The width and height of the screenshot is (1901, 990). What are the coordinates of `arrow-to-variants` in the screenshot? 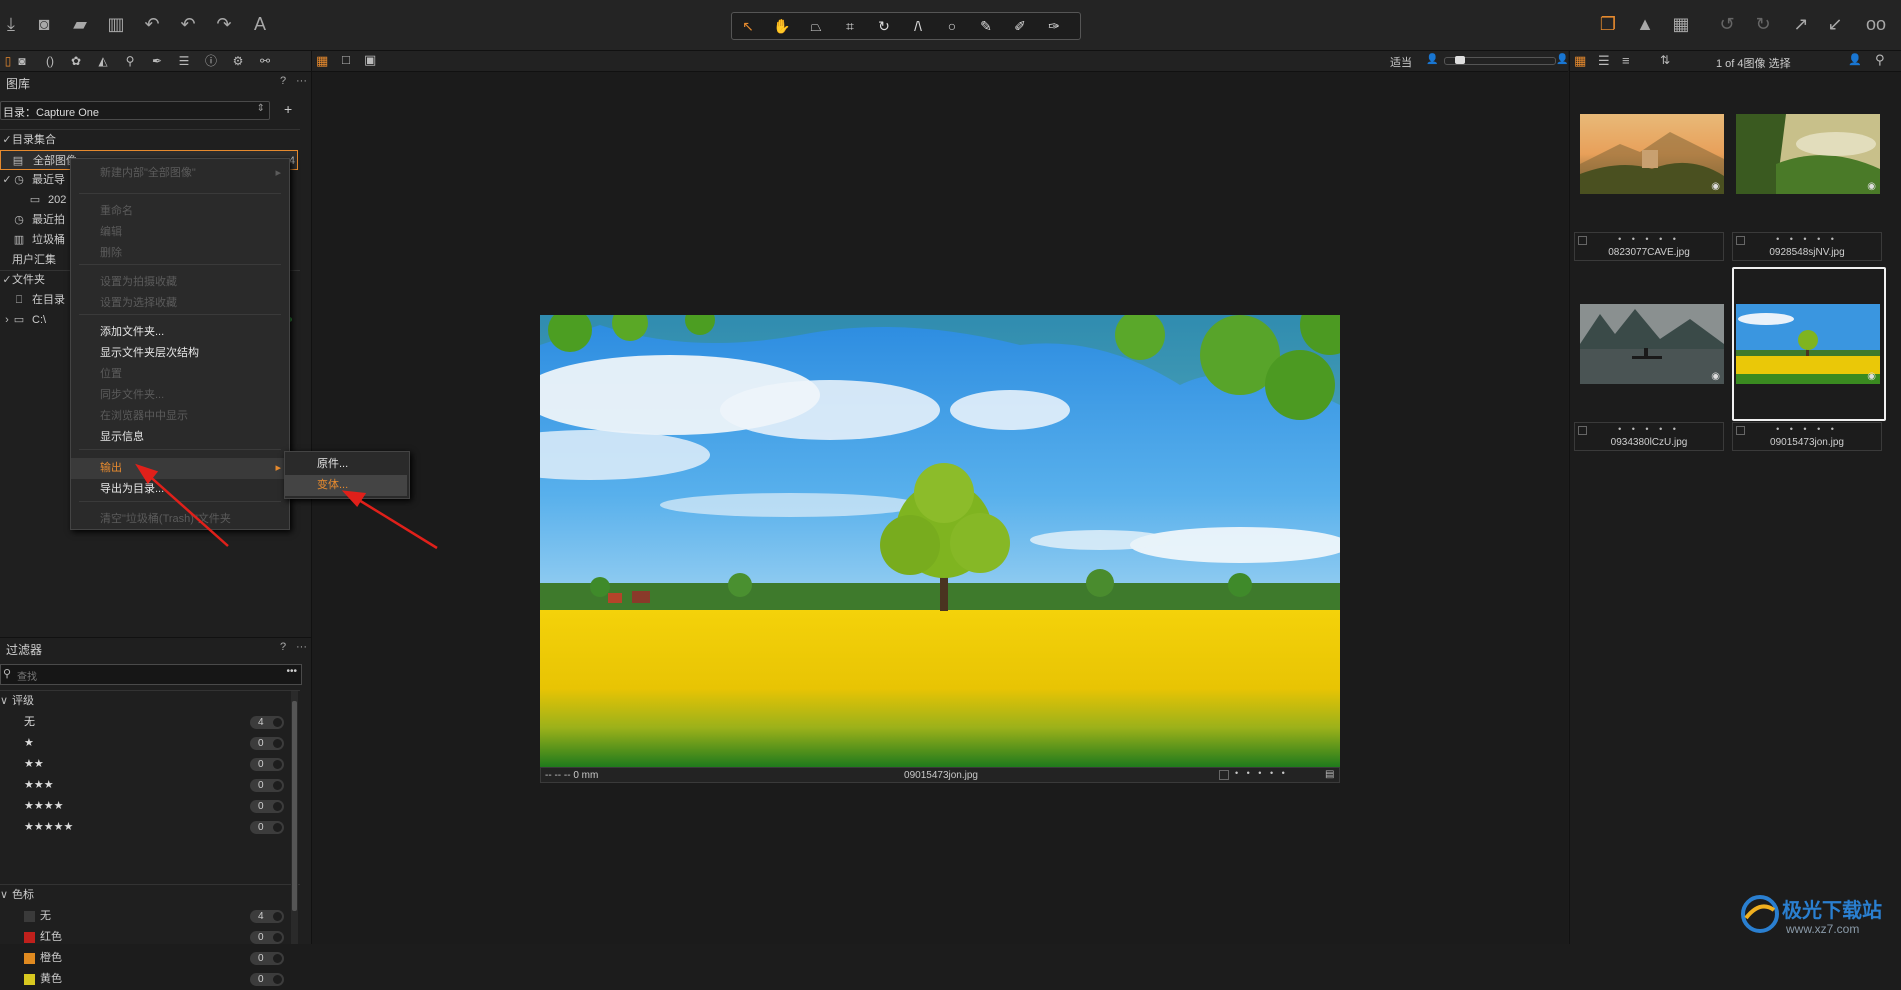 It's located at (395, 522).